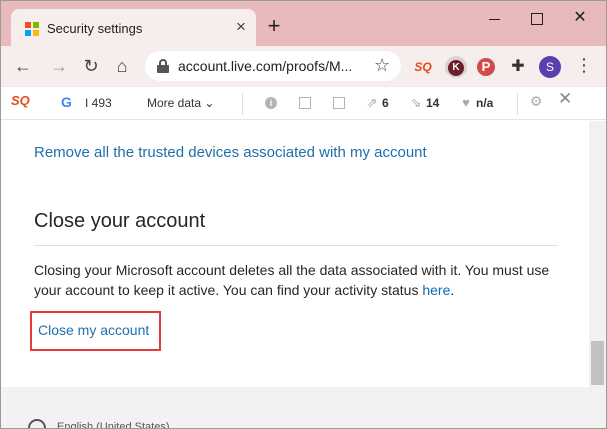 This screenshot has width=607, height=429. Describe the element at coordinates (484, 103) in the screenshot. I see `rank-value: n/a` at that location.